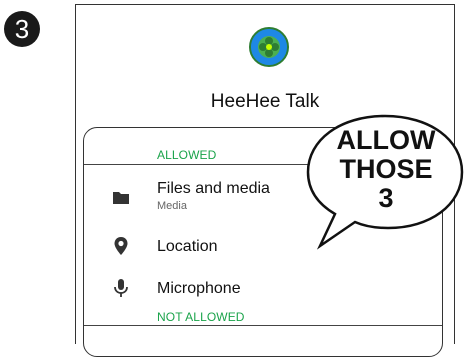  Describe the element at coordinates (121, 198) in the screenshot. I see `folder-icon` at that location.